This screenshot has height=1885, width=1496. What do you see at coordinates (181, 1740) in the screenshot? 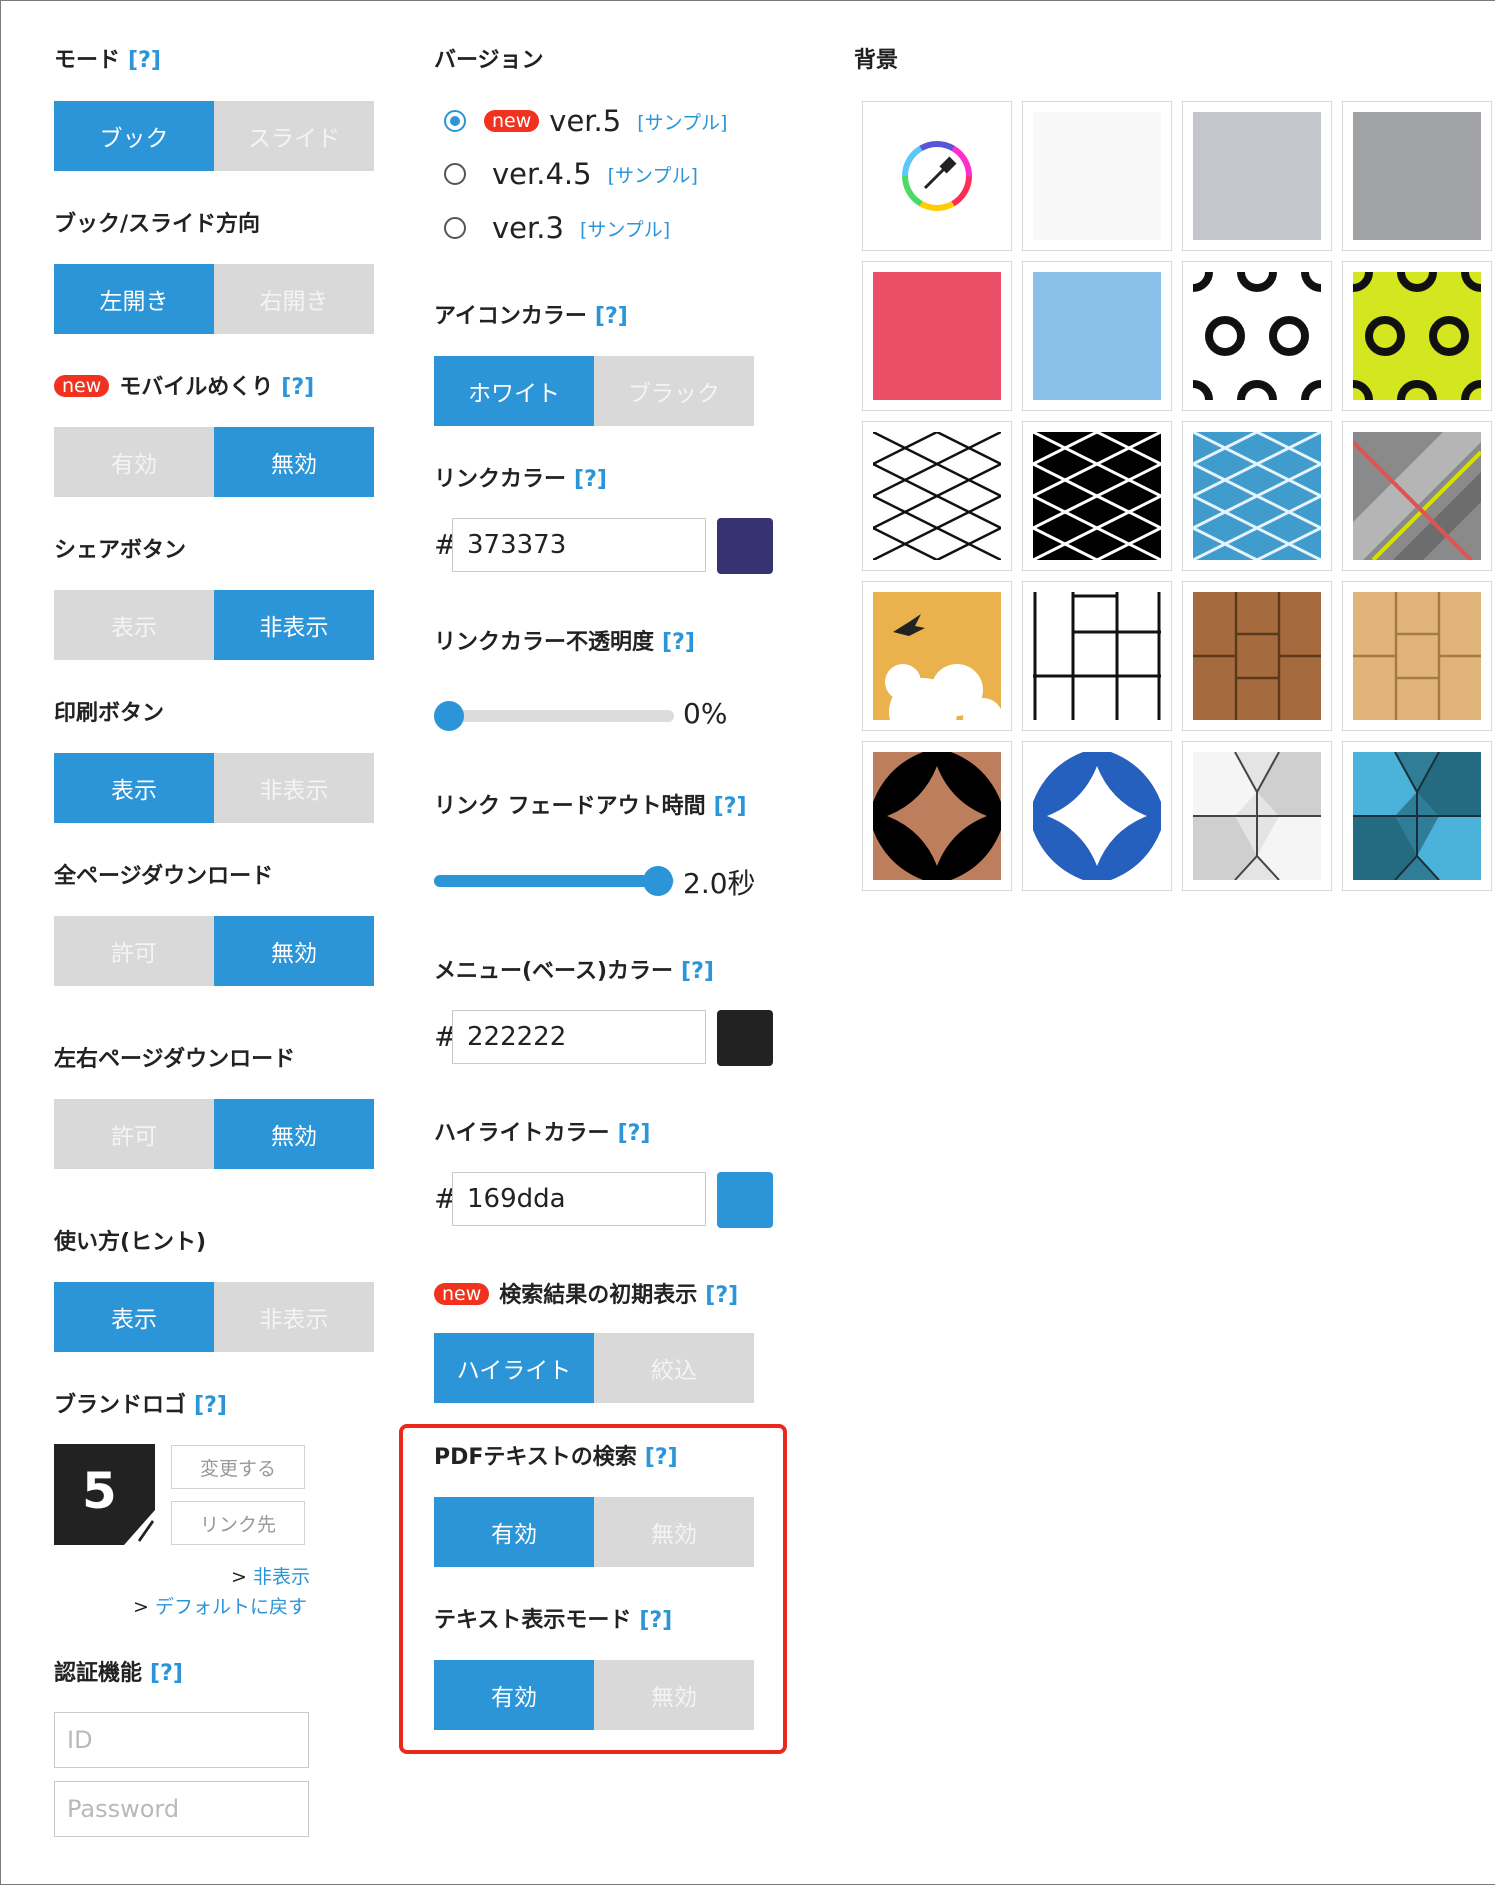
I see `auth-id-input` at bounding box center [181, 1740].